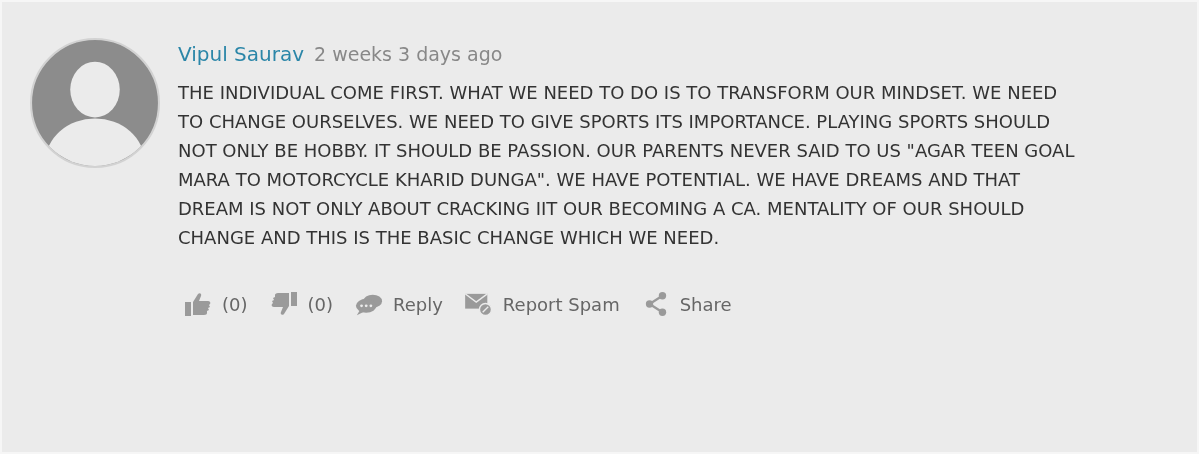 The image size is (1199, 454). What do you see at coordinates (399, 304) in the screenshot?
I see `reply-button: Reply` at bounding box center [399, 304].